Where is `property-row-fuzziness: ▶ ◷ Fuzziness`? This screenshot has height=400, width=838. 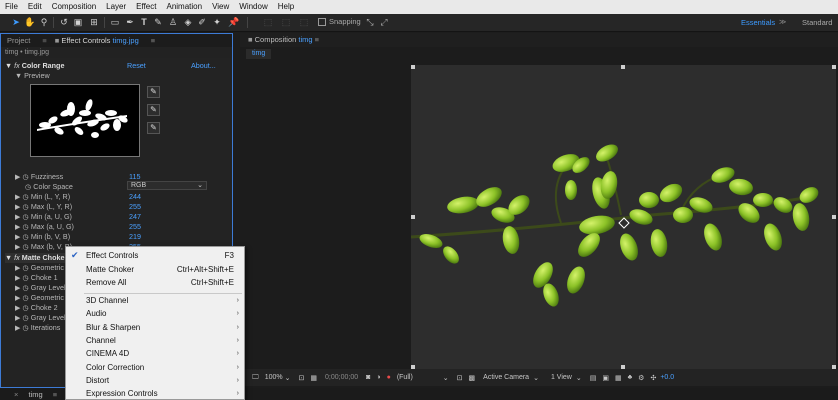 property-row-fuzziness: ▶ ◷ Fuzziness is located at coordinates (39, 177).